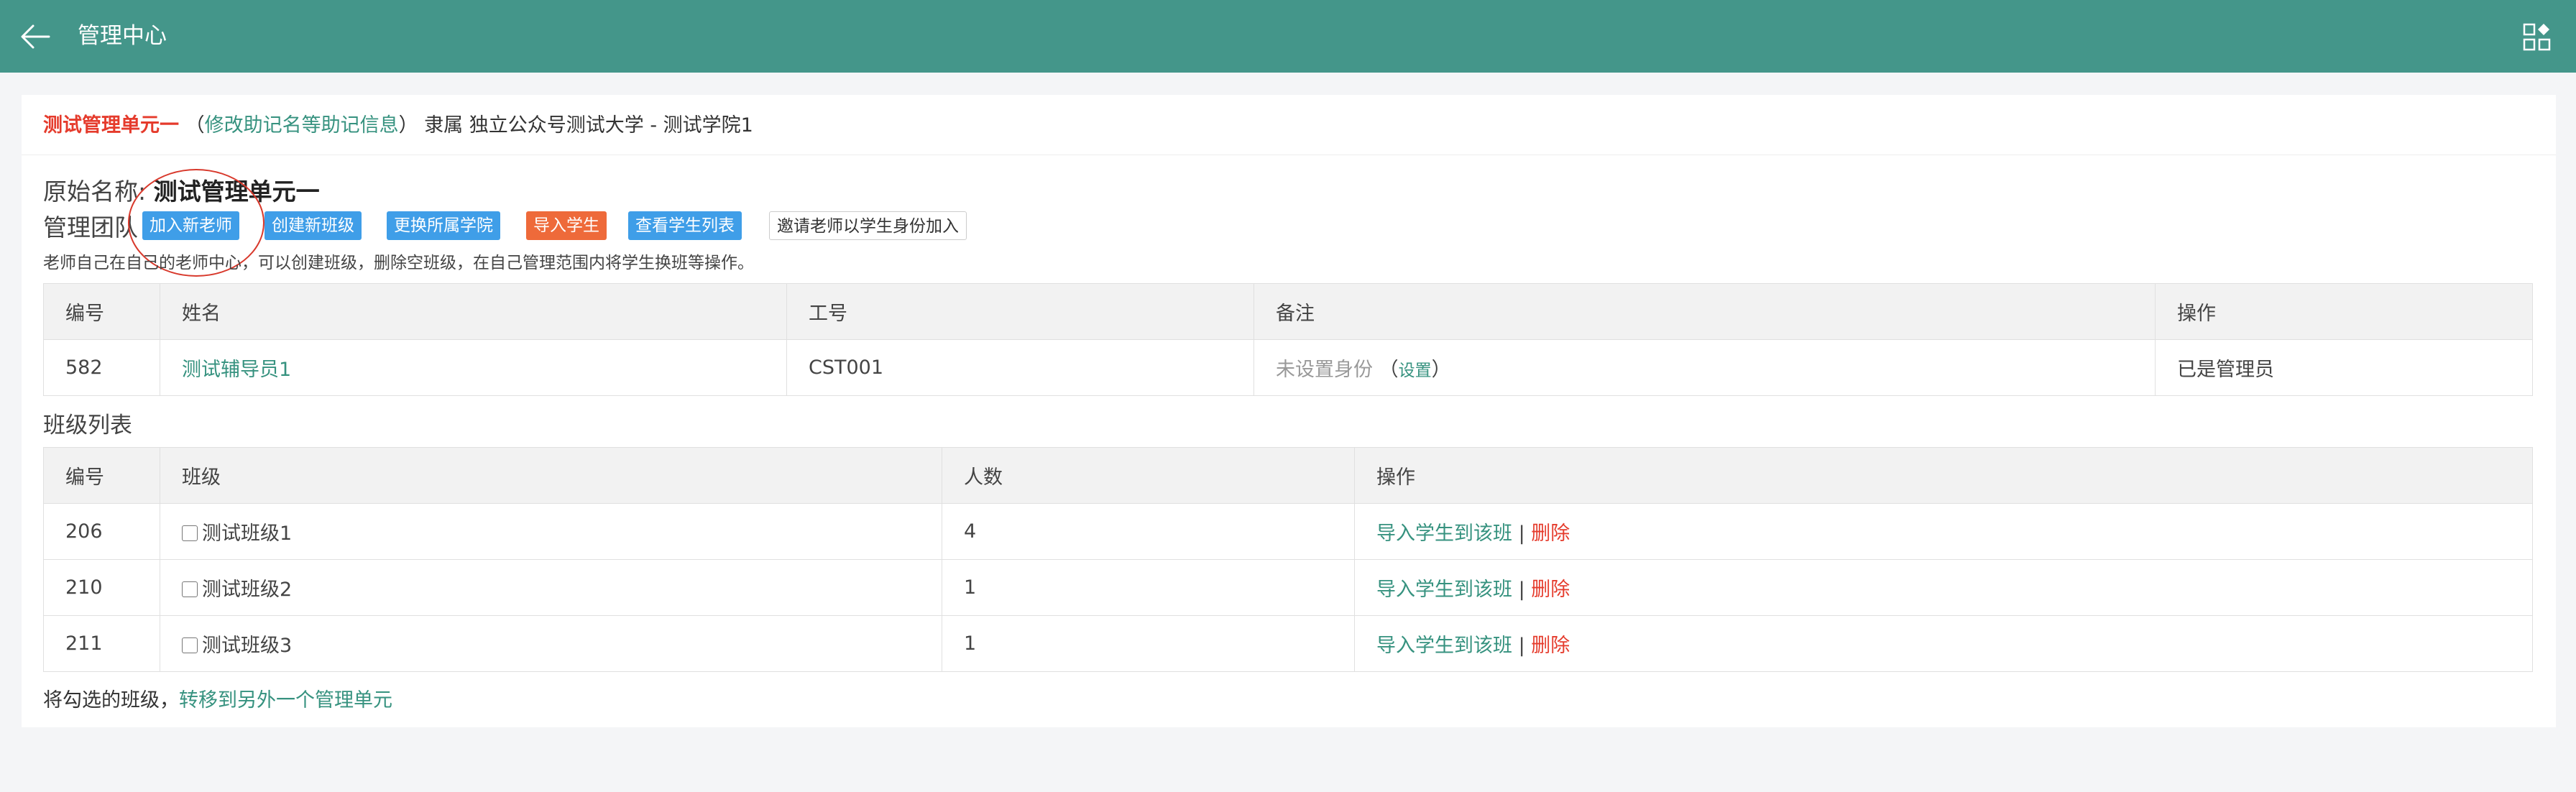 This screenshot has width=2576, height=792. What do you see at coordinates (90, 227) in the screenshot?
I see `team-label: 管理团队` at bounding box center [90, 227].